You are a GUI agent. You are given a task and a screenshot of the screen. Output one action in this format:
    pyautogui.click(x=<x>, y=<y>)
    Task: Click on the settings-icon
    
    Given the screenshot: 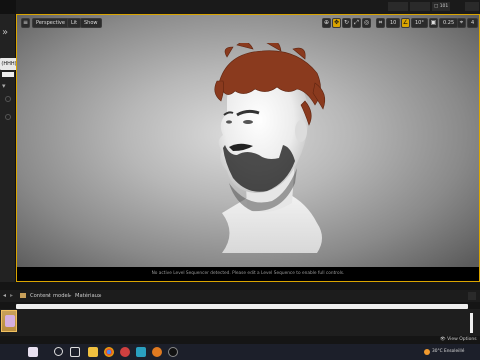 What is the action you would take?
    pyautogui.click(x=472, y=296)
    